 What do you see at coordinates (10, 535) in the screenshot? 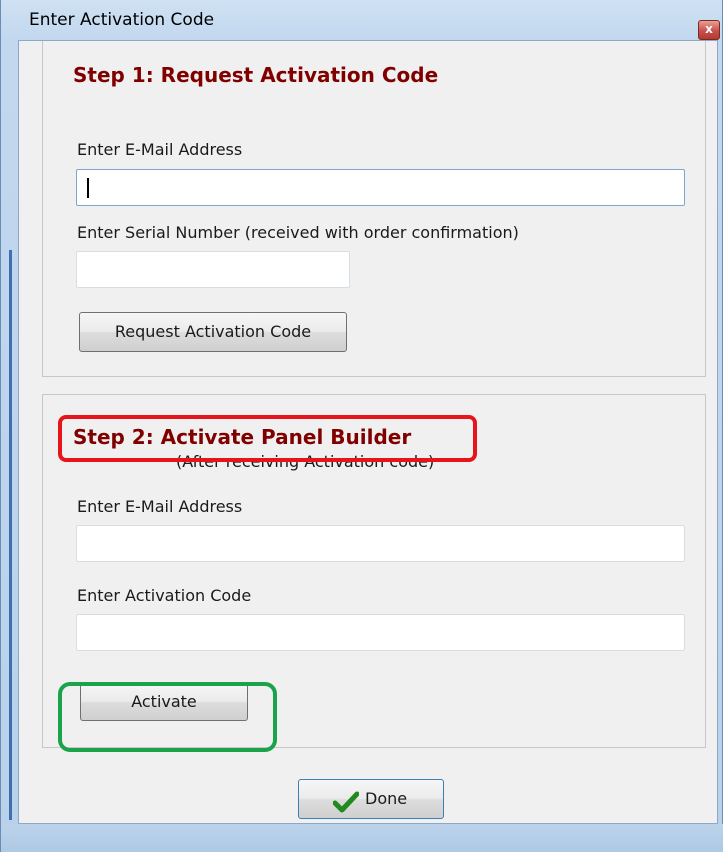
I see `window-edge-accent` at bounding box center [10, 535].